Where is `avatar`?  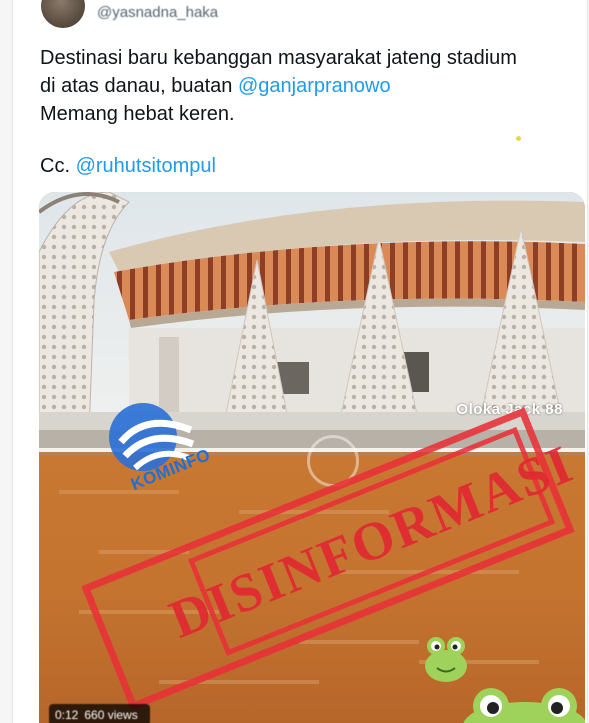 avatar is located at coordinates (63, 14).